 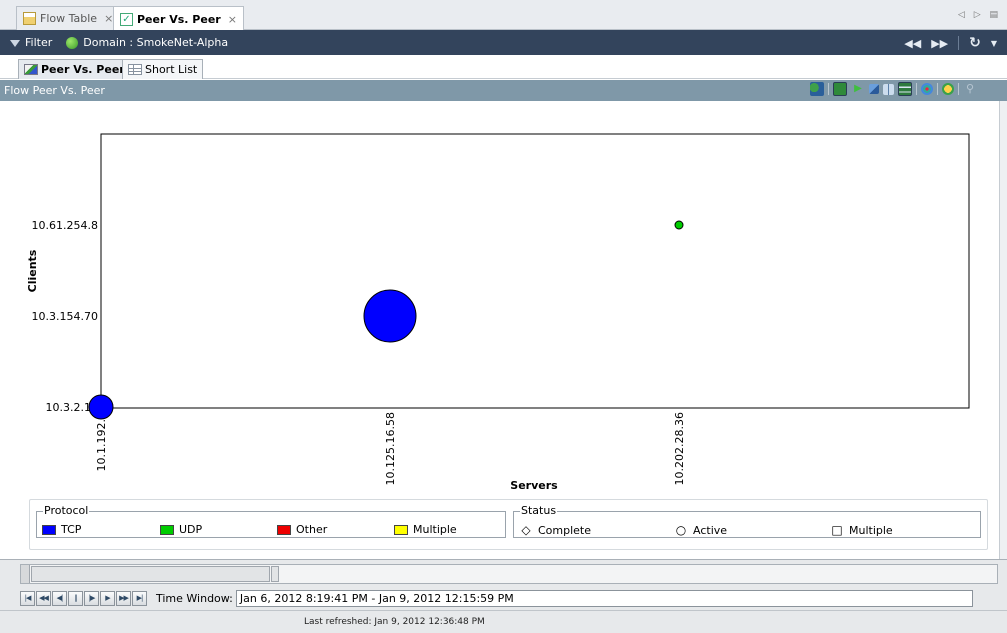 I want to click on doc-tab-peer-vs-peer: ✓ Peer Vs. Peer ×, so click(x=178, y=18).